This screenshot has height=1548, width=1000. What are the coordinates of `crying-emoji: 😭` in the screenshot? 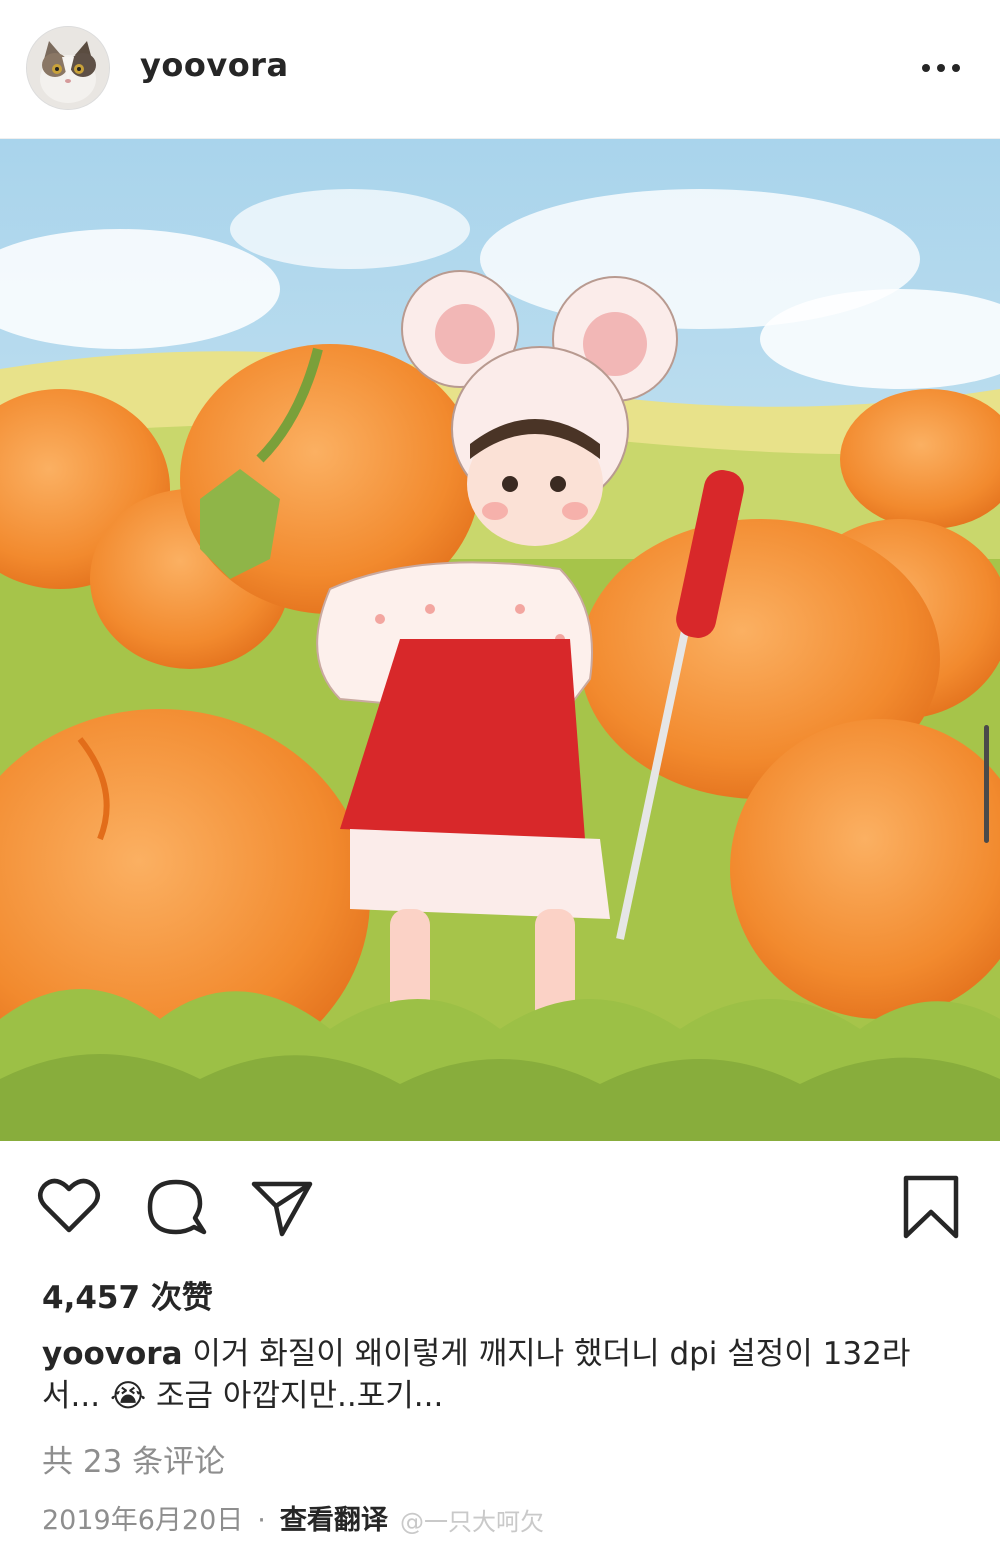 It's located at (128, 1396).